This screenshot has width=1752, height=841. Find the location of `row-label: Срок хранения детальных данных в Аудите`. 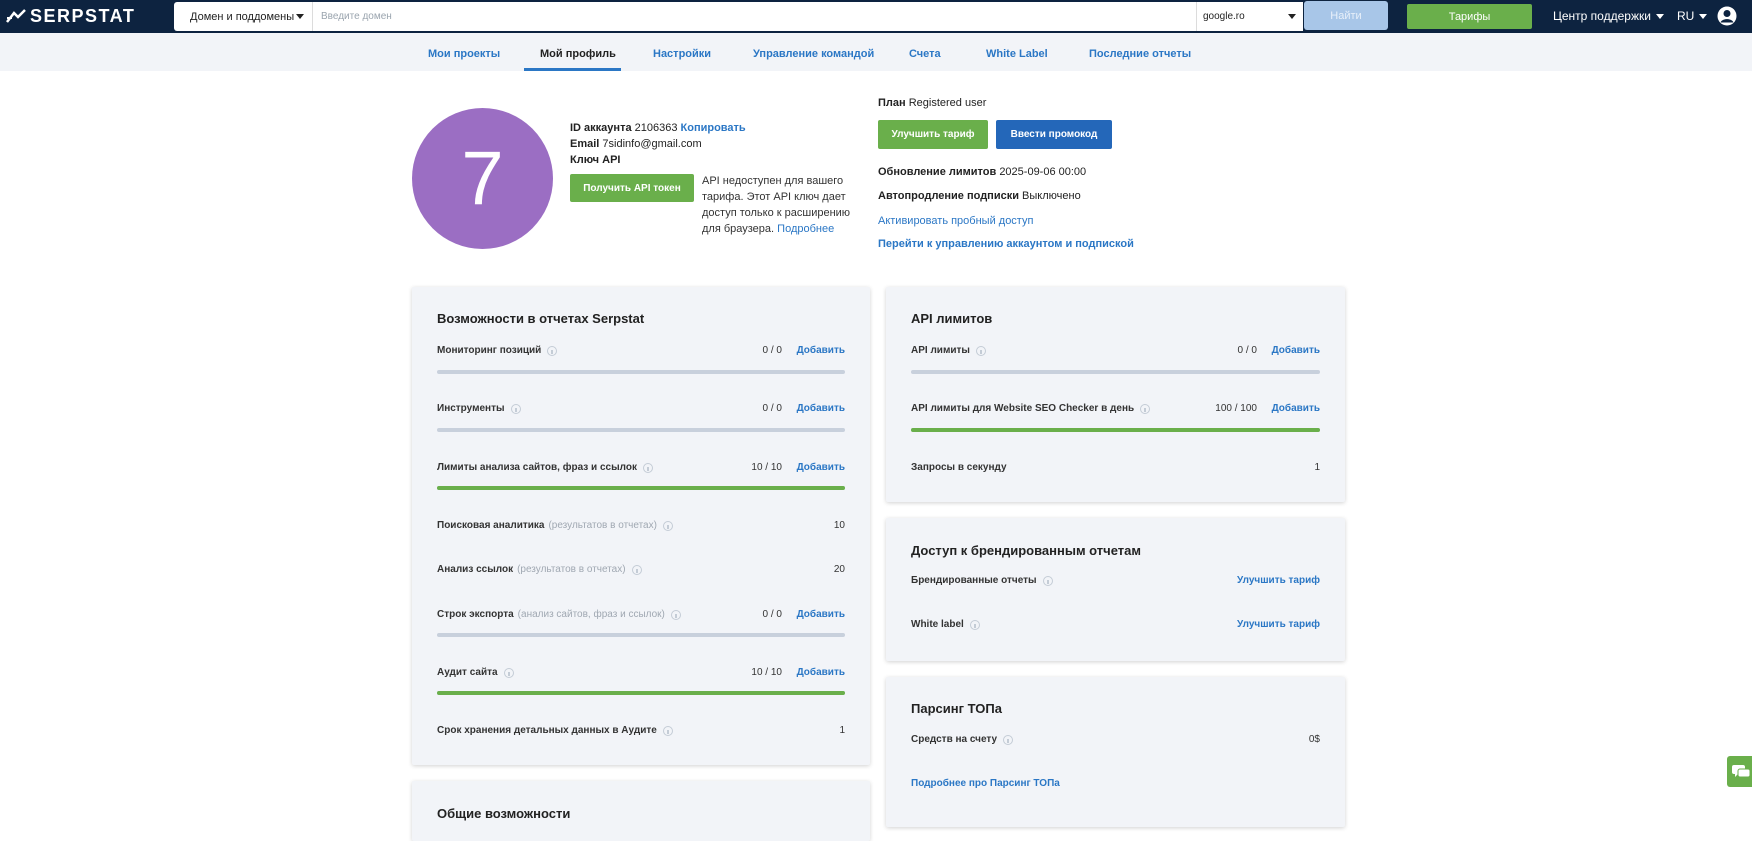

row-label: Срок хранения детальных данных в Аудите is located at coordinates (547, 730).